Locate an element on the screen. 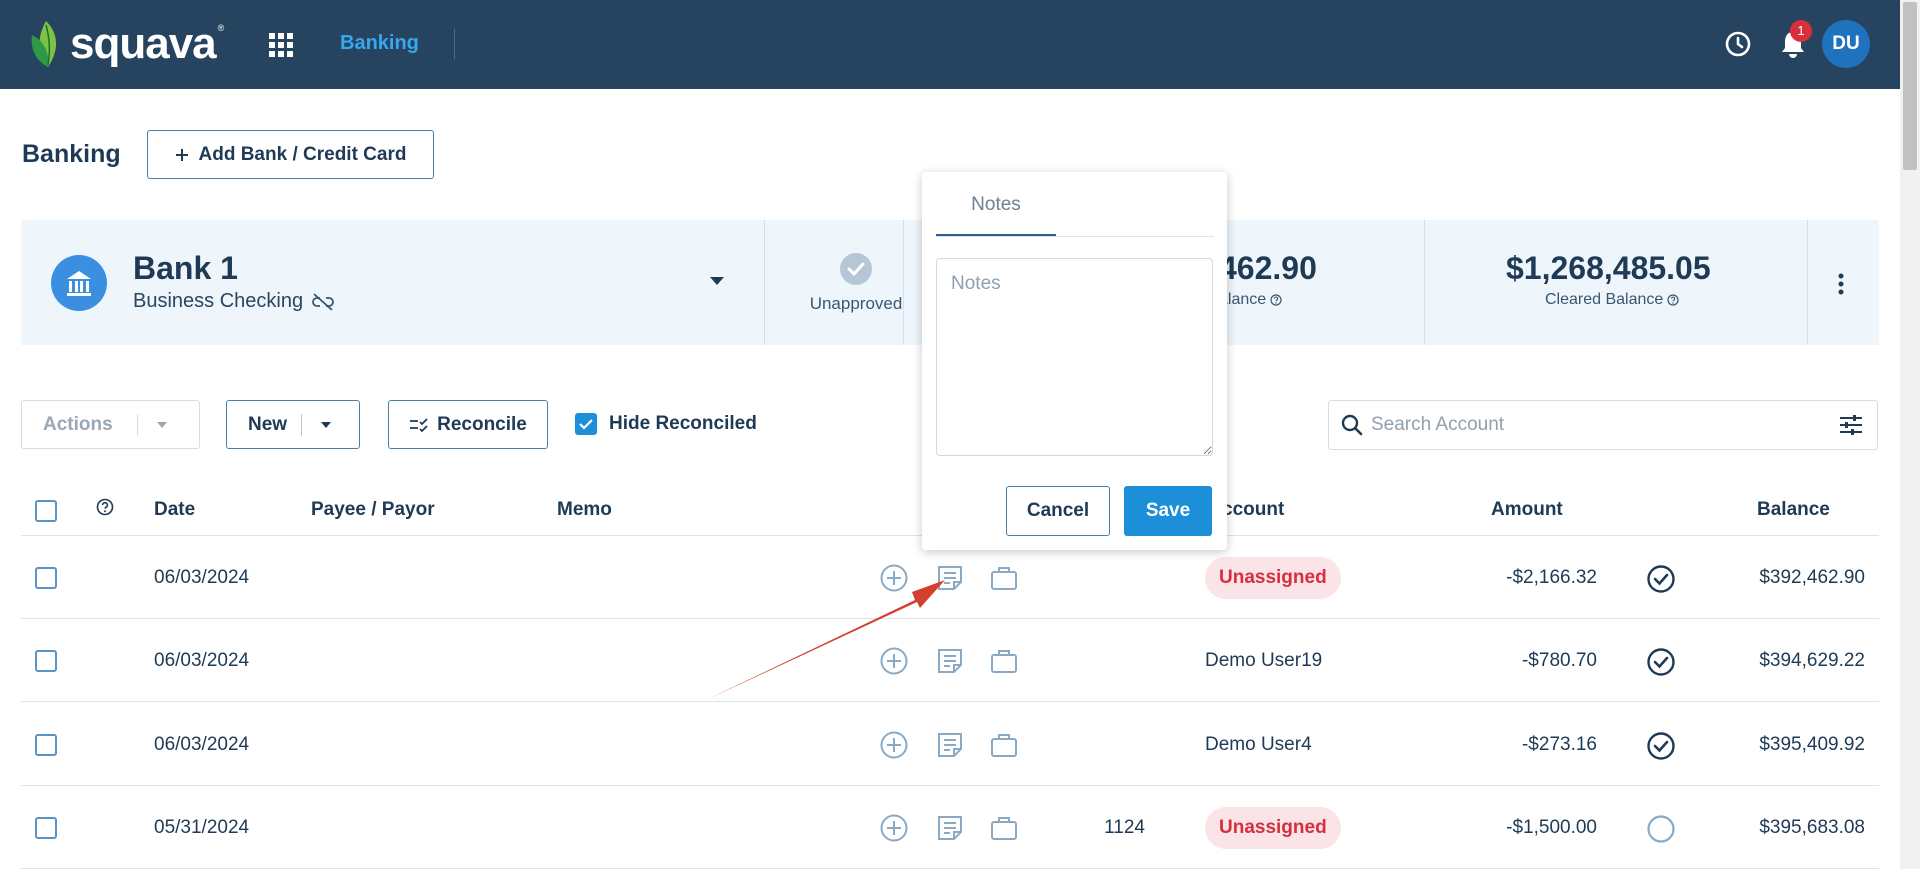 Image resolution: width=1920 pixels, height=869 pixels. apps-grid-icon is located at coordinates (281, 45).